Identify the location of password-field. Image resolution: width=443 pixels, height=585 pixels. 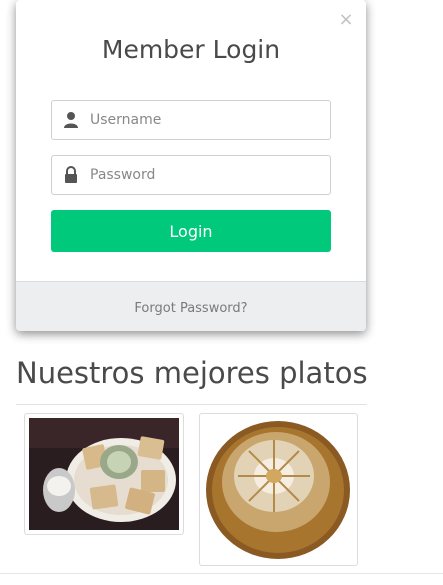
(191, 175).